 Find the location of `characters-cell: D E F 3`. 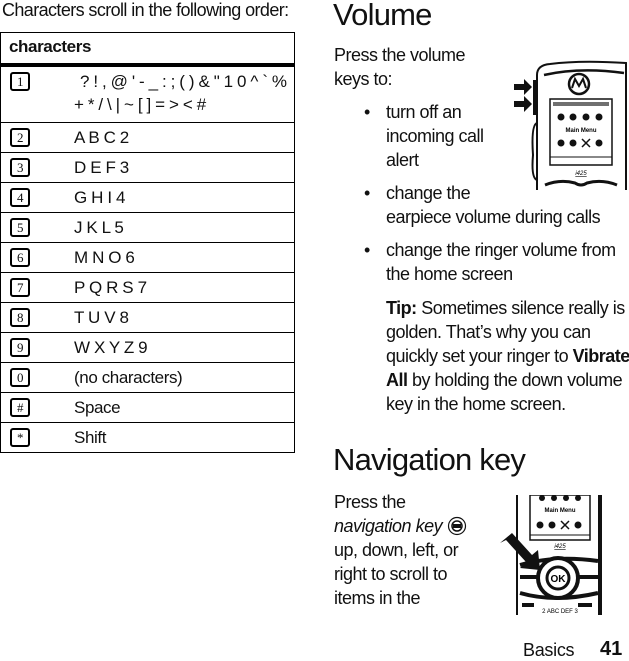

characters-cell: D E F 3 is located at coordinates (184, 167).